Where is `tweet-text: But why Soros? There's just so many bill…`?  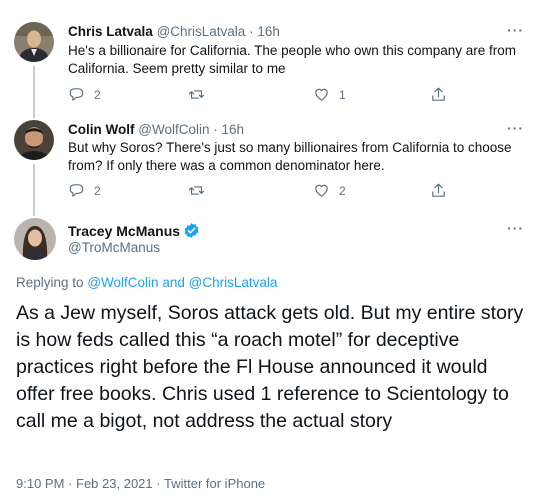
tweet-text: But why Soros? There's just so many bill… is located at coordinates (290, 156).